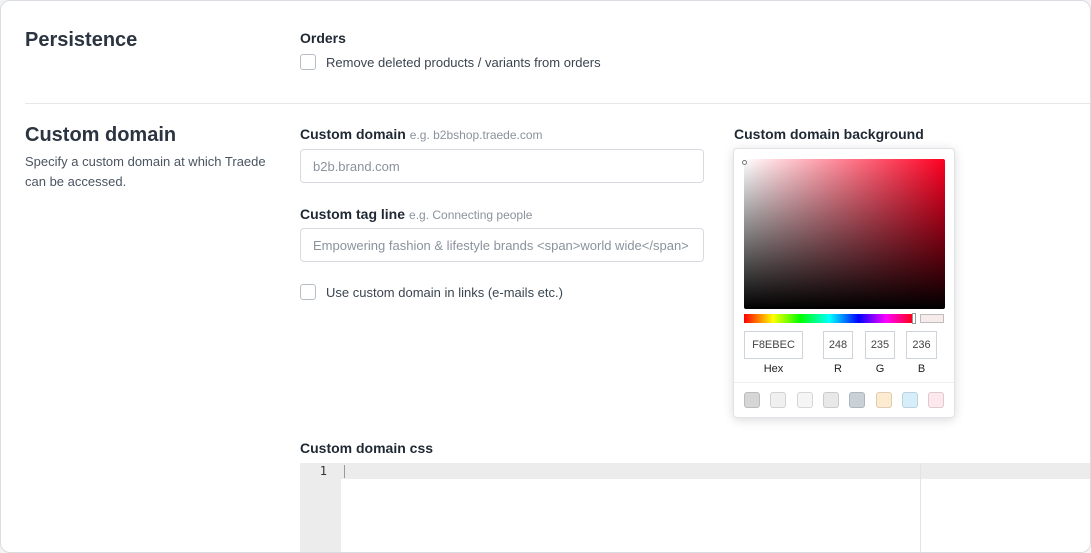 The height and width of the screenshot is (553, 1091). Describe the element at coordinates (829, 318) in the screenshot. I see `hue-slider` at that location.